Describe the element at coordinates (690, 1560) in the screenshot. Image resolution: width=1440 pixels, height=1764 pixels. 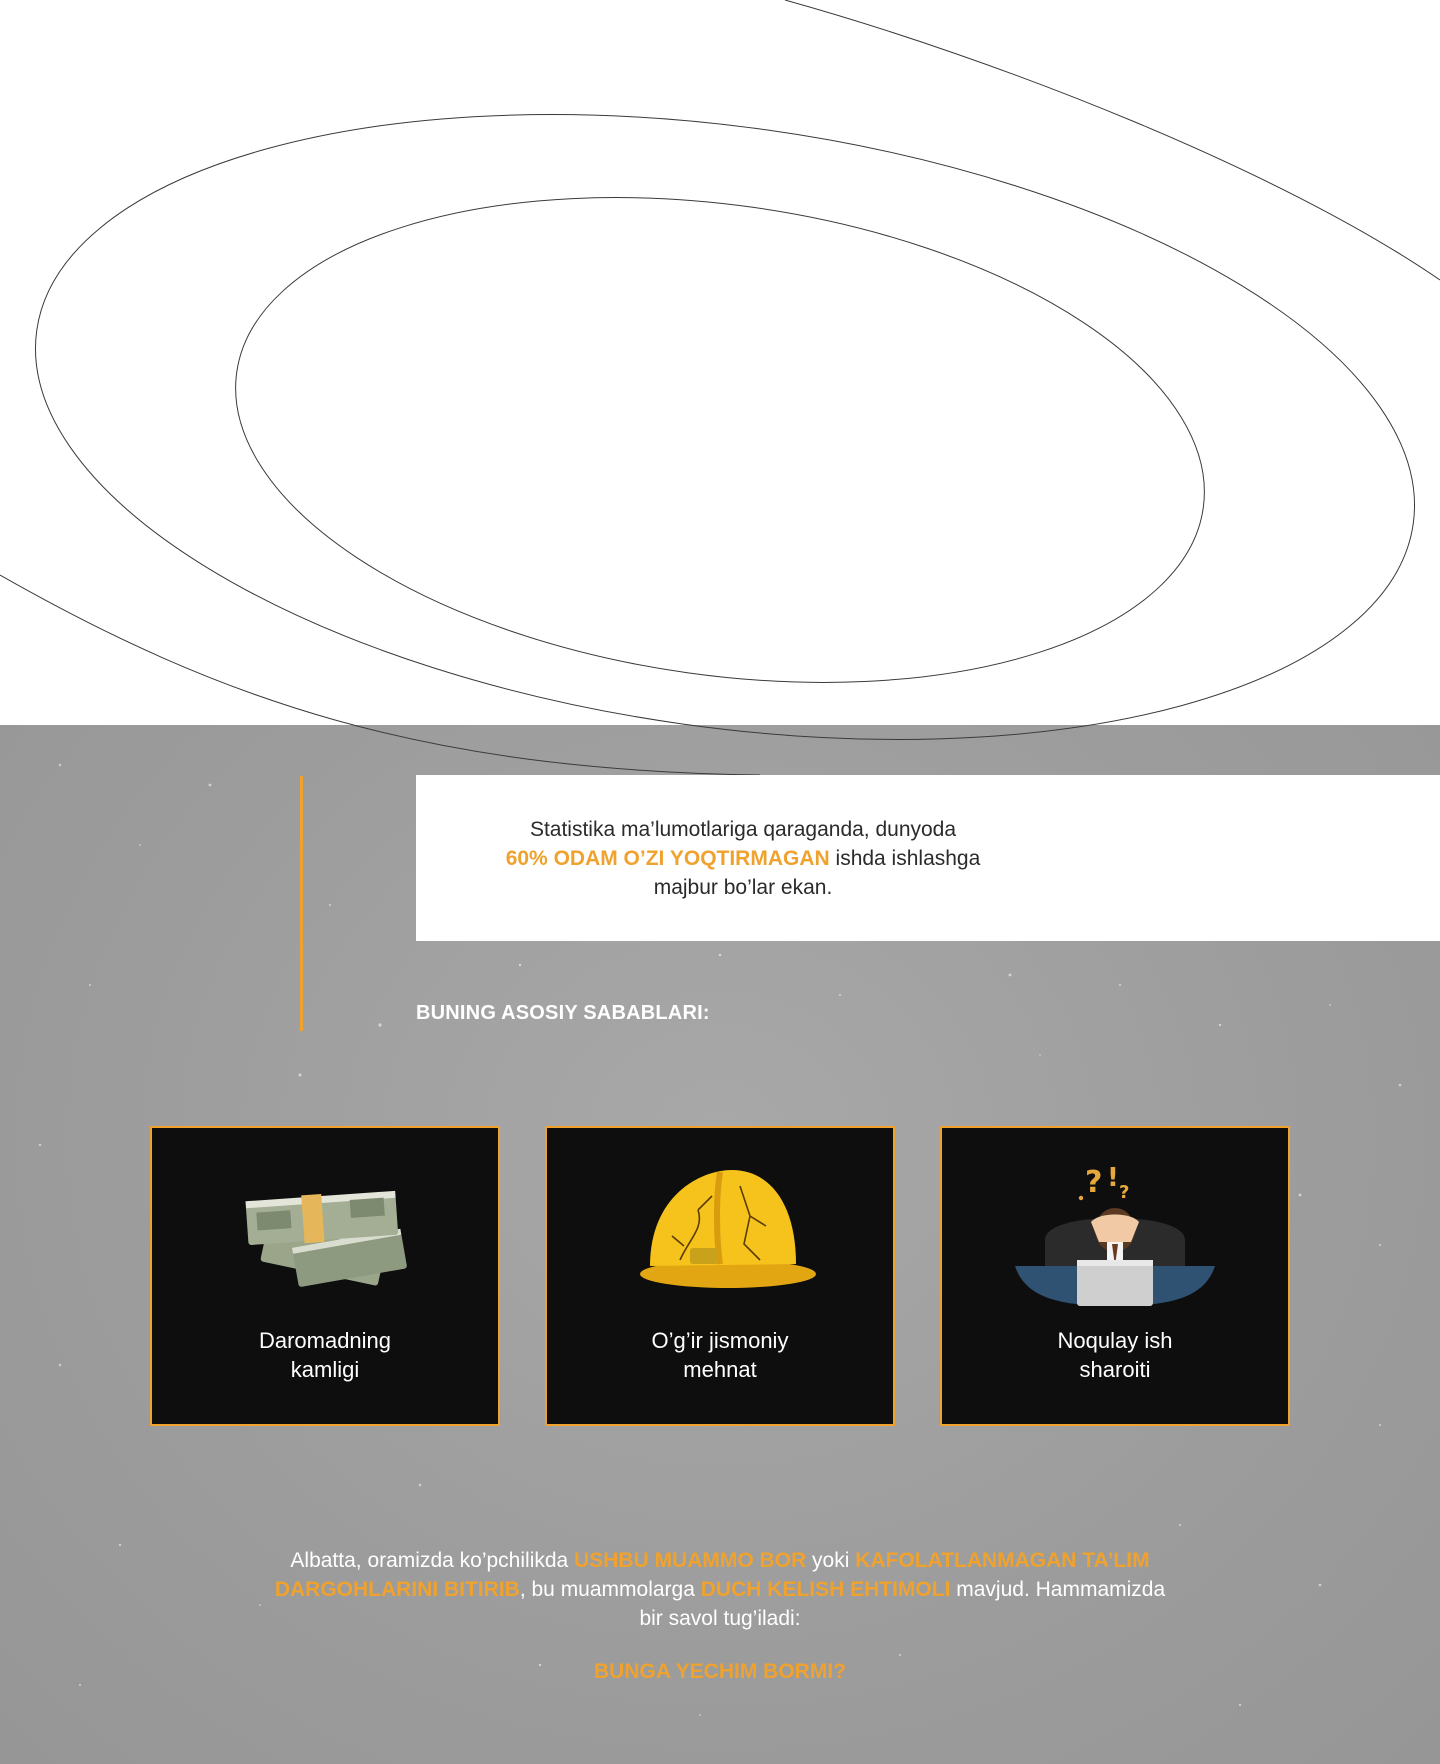
I see `closing-highlight-problem: USHBU MUAMMO BOR` at that location.